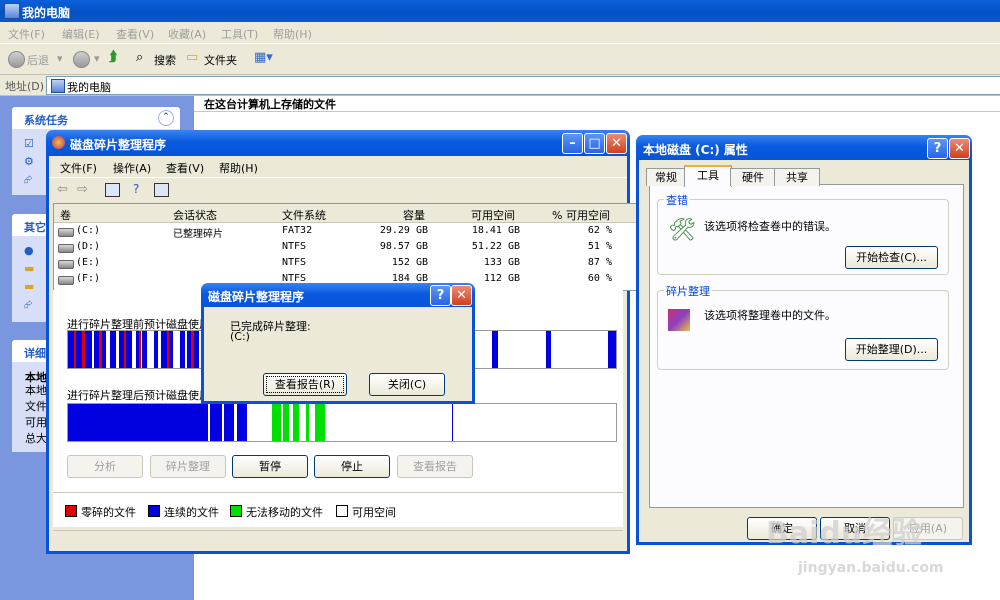 The height and width of the screenshot is (600, 1000). What do you see at coordinates (304, 215) in the screenshot?
I see `col-filesystem: 文件系统` at bounding box center [304, 215].